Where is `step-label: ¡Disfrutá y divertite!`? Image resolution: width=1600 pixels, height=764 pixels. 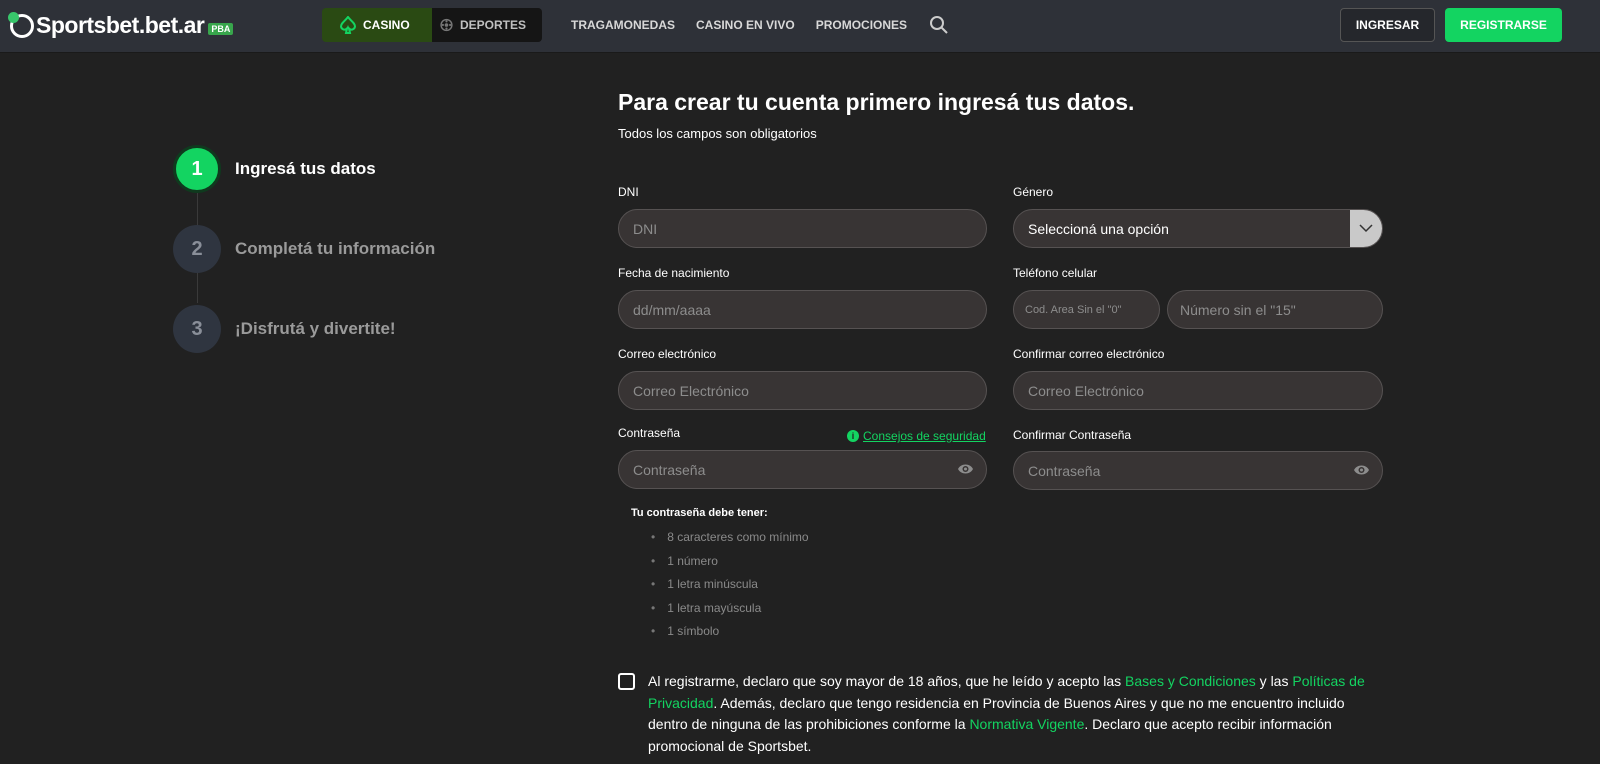
step-label: ¡Disfrutá y divertite! is located at coordinates (315, 328).